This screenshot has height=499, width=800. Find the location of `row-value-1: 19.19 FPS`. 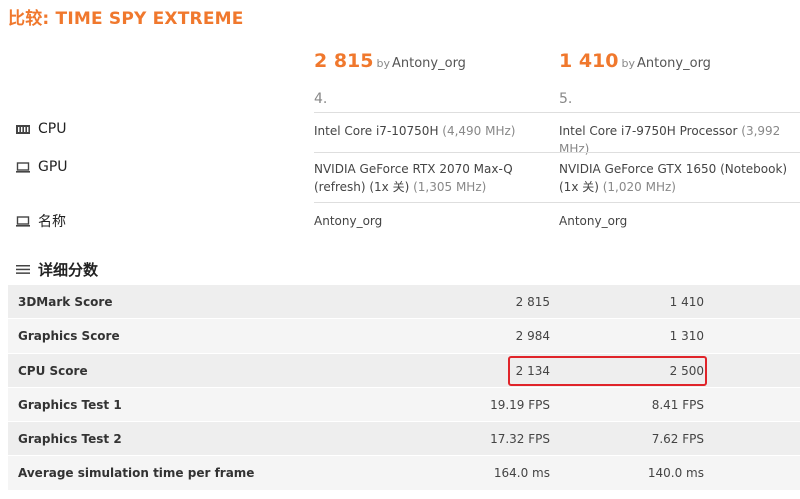

row-value-1: 19.19 FPS is located at coordinates (520, 404).